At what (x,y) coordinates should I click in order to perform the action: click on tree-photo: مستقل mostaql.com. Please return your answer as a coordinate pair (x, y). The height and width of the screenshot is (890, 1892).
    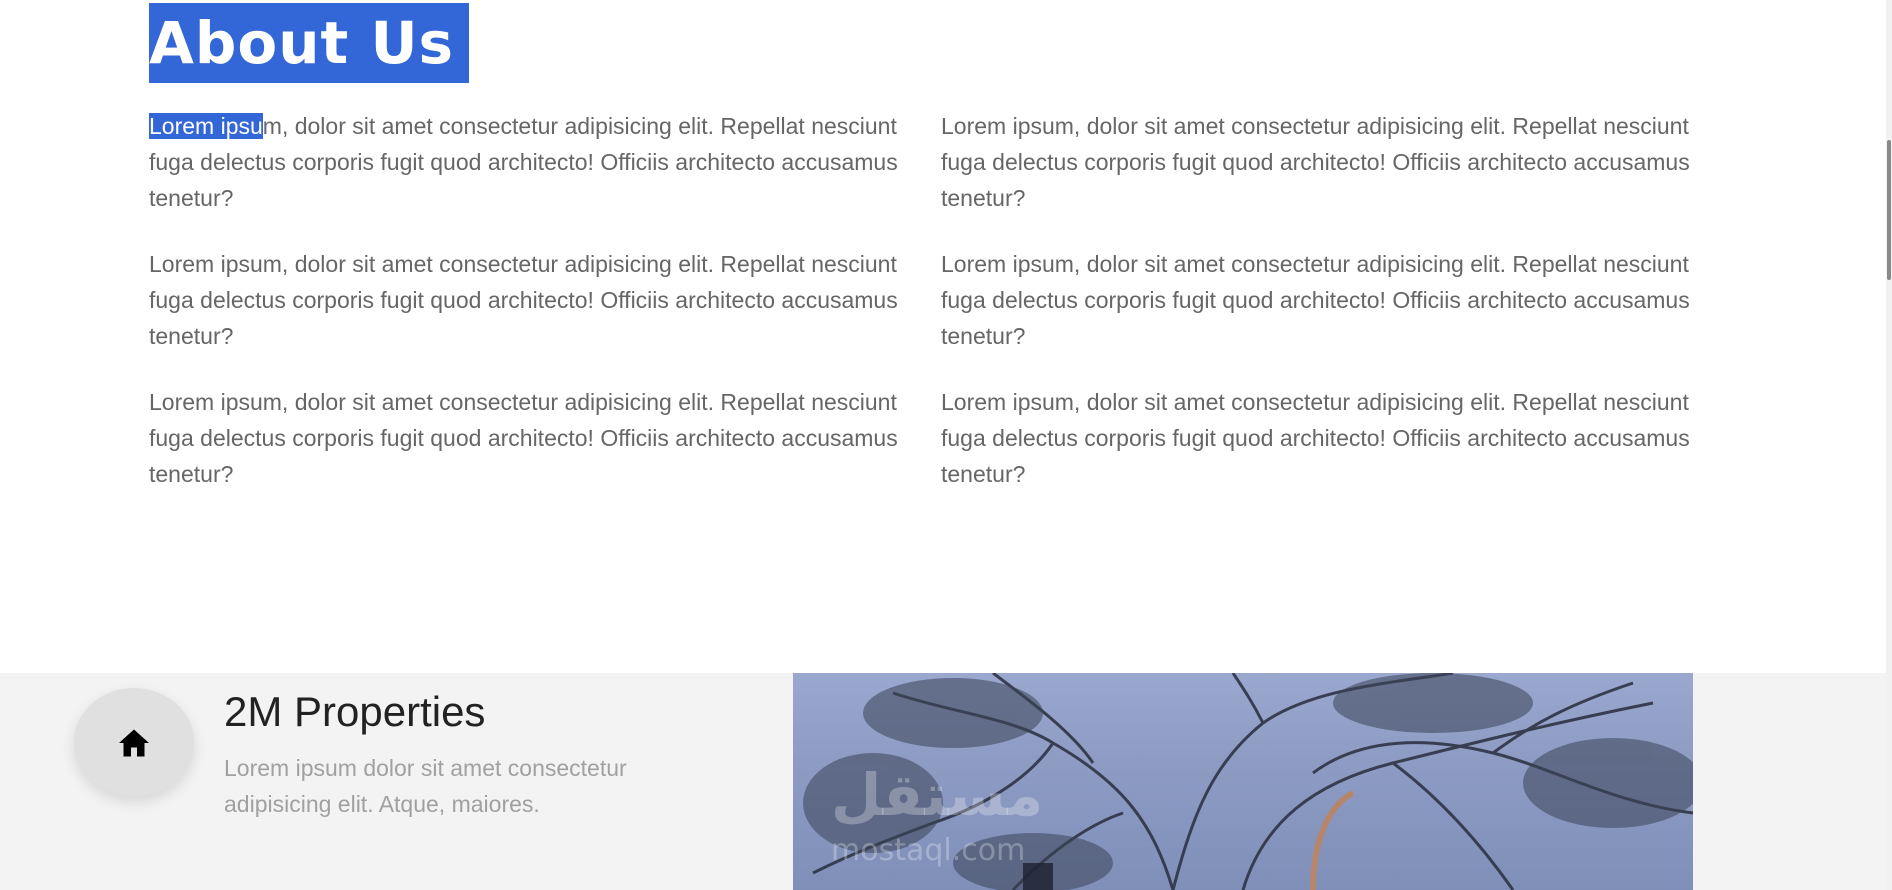
    Looking at the image, I should click on (1243, 781).